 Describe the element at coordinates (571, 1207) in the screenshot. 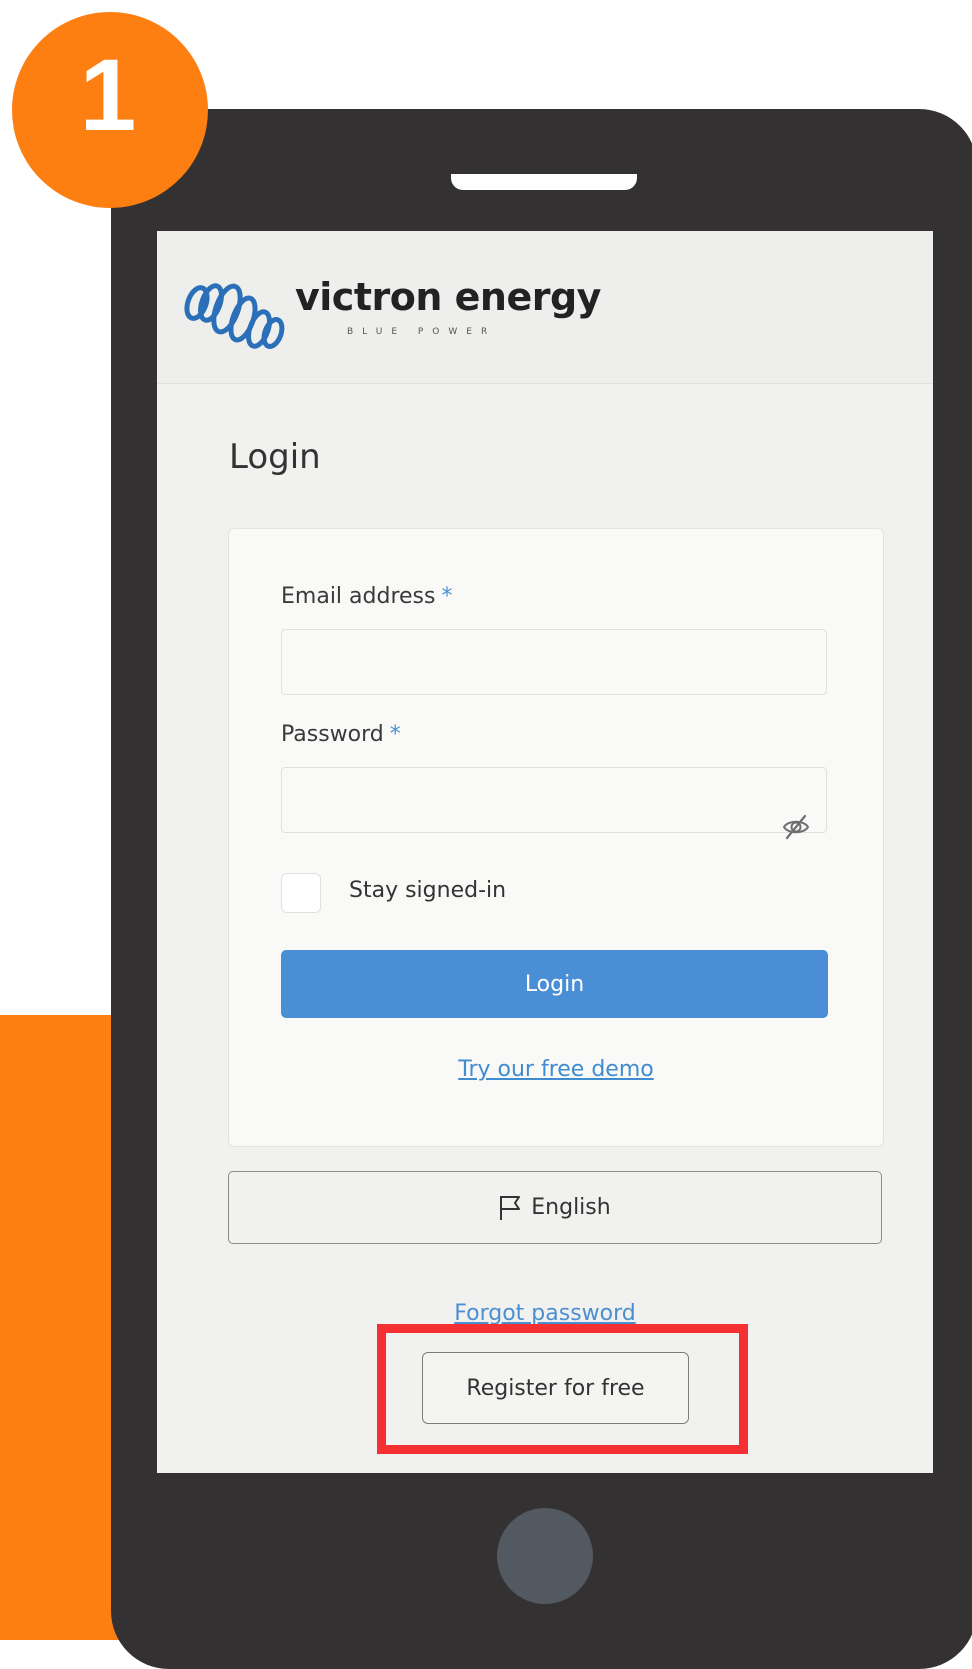

I see `language-label: English` at that location.